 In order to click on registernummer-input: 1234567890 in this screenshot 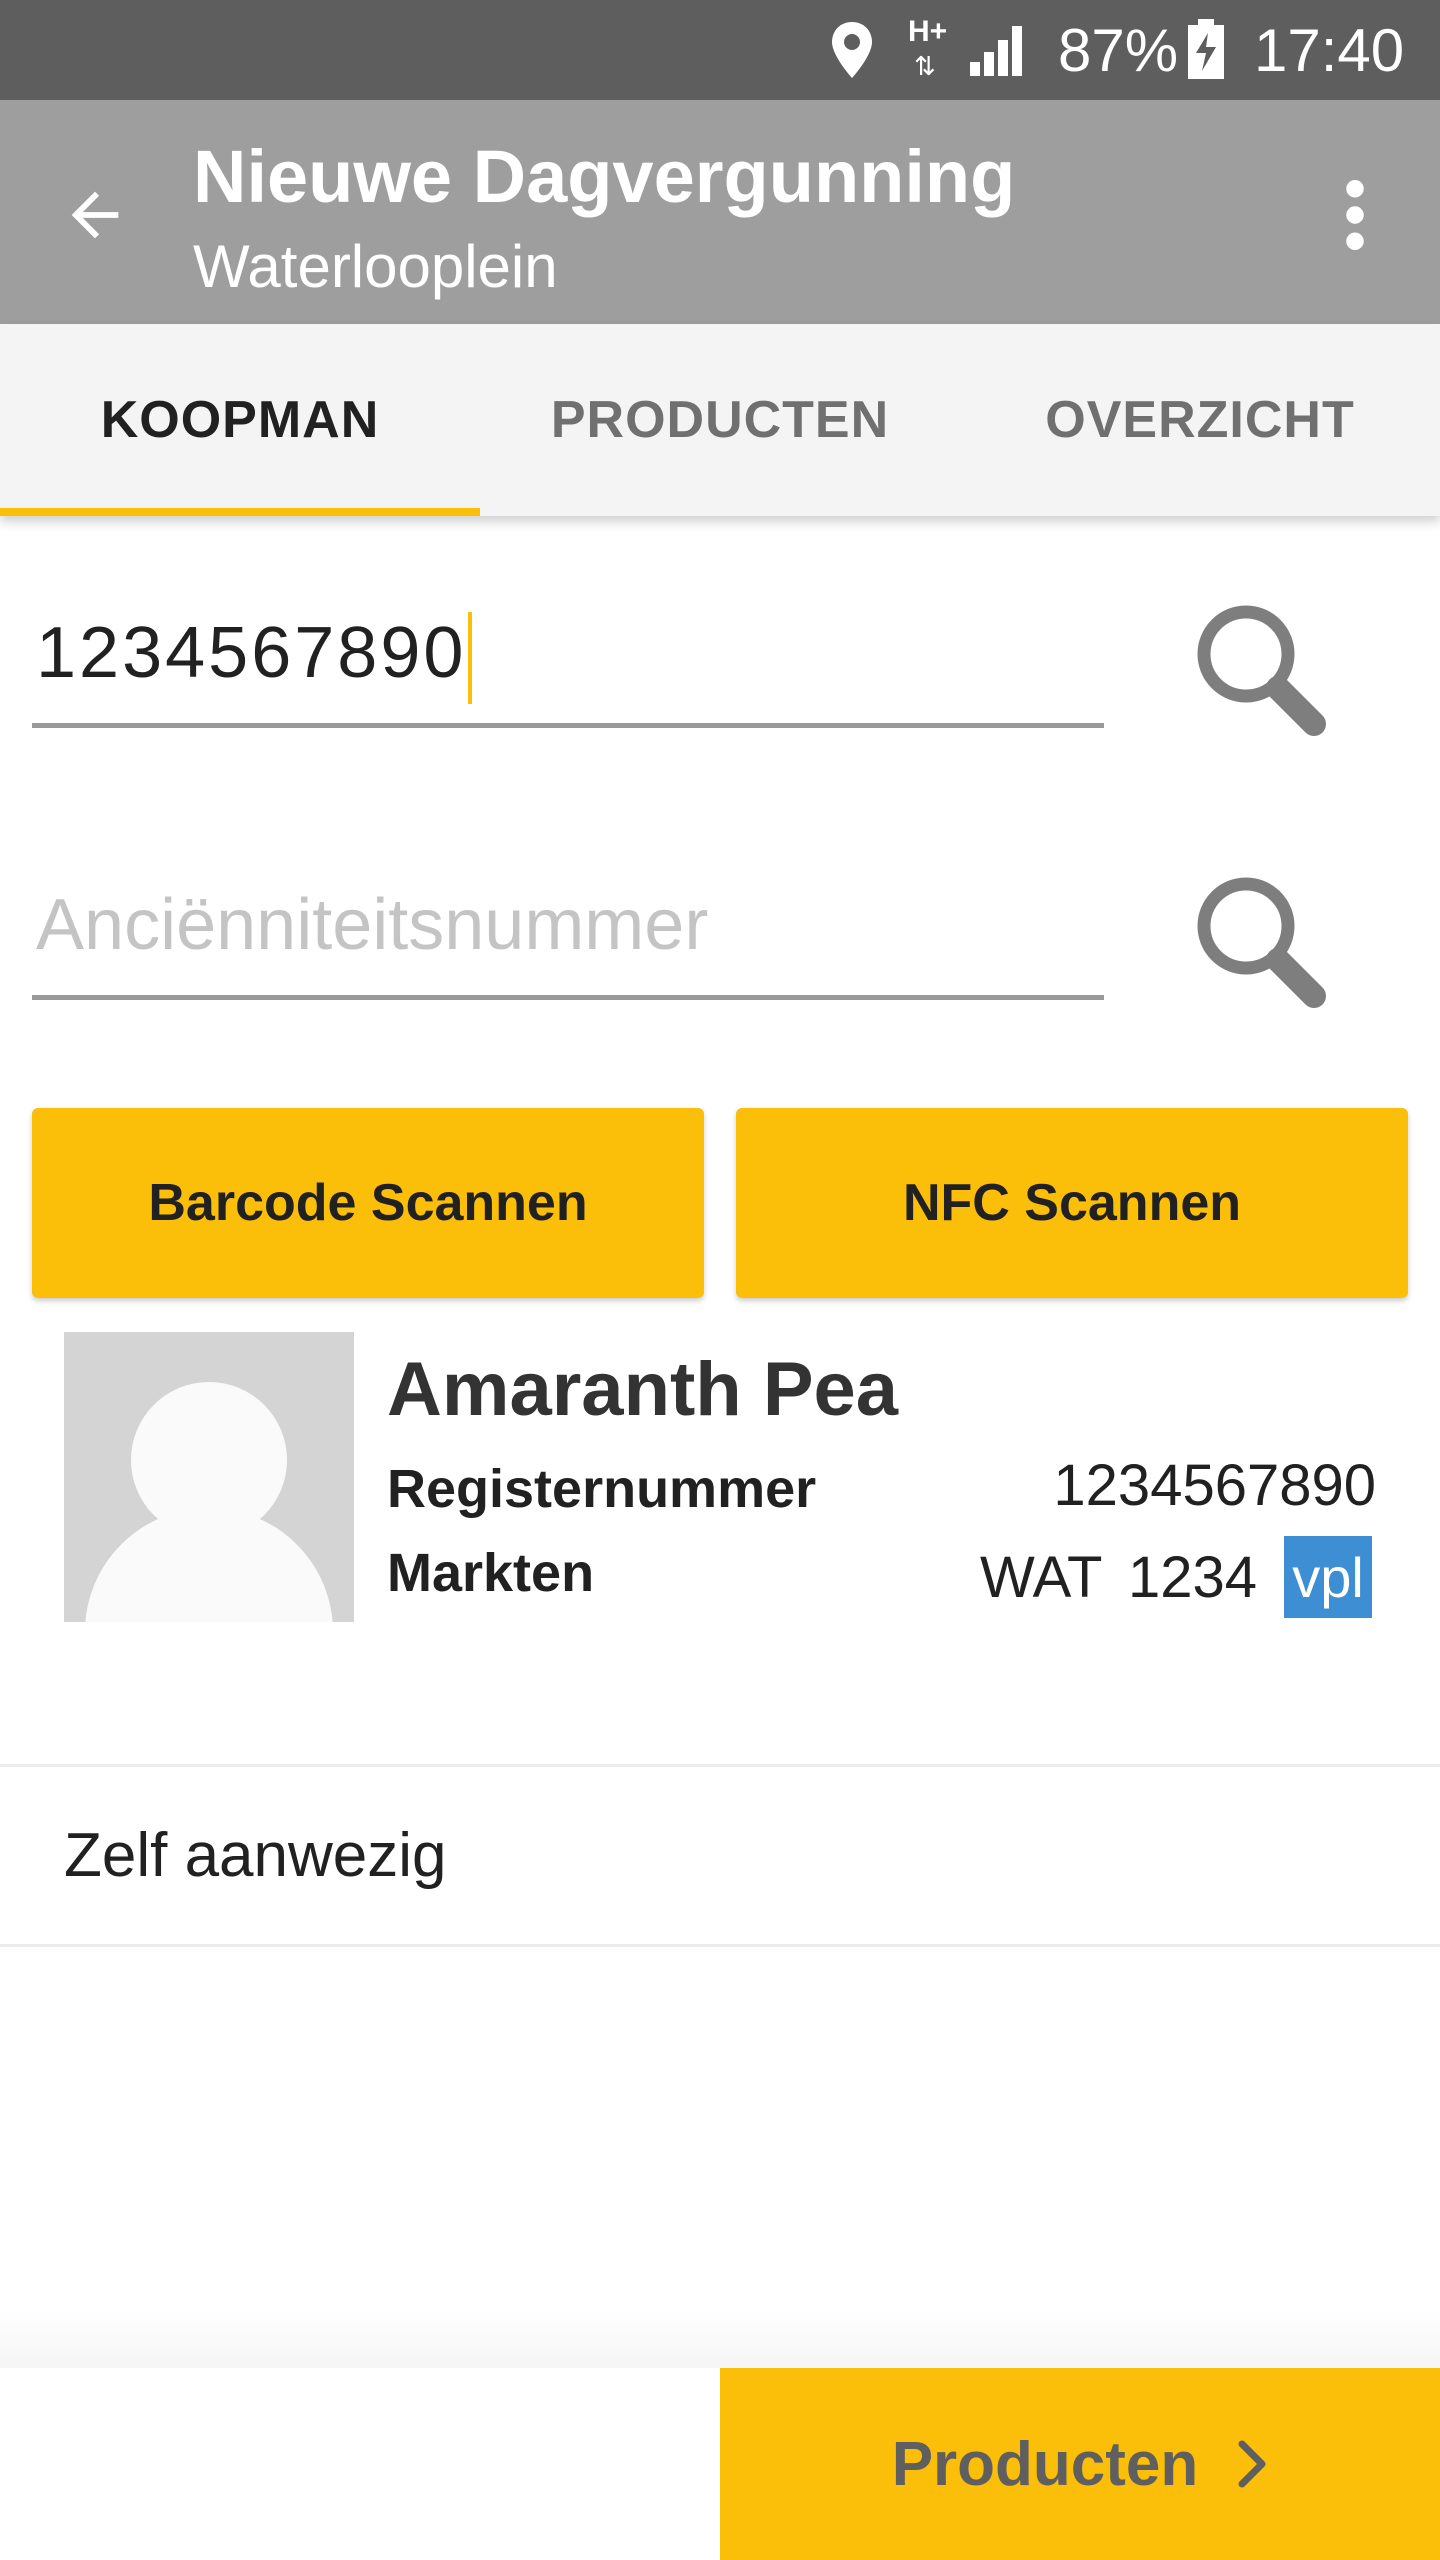, I will do `click(568, 663)`.